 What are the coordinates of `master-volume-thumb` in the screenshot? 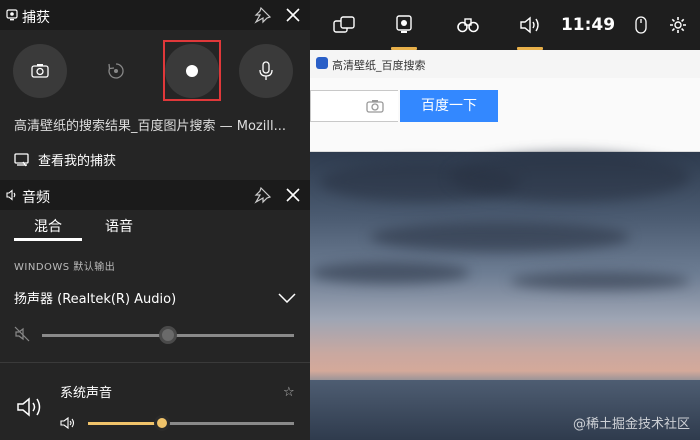 It's located at (168, 335).